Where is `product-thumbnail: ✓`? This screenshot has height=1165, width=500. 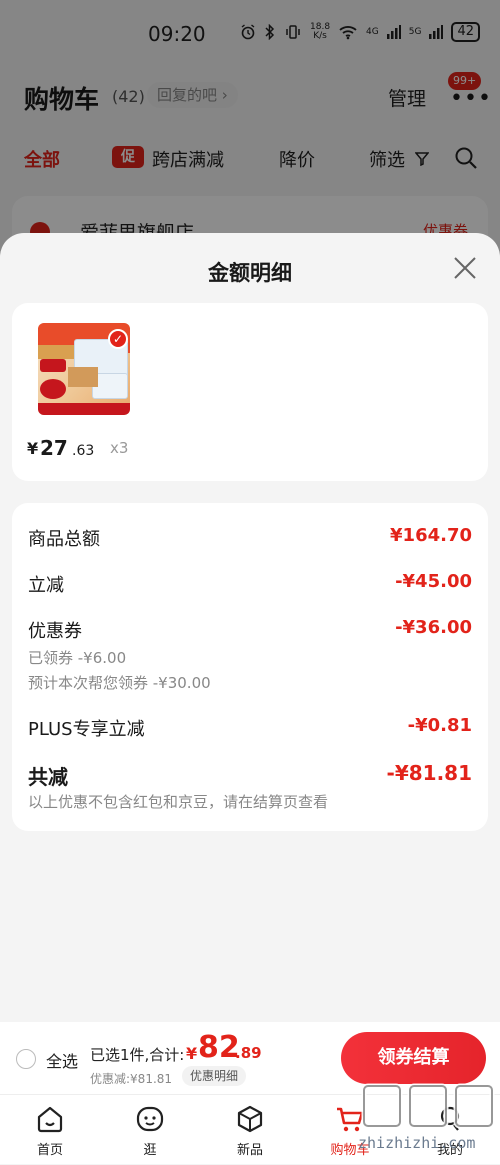
product-thumbnail: ✓ is located at coordinates (84, 369).